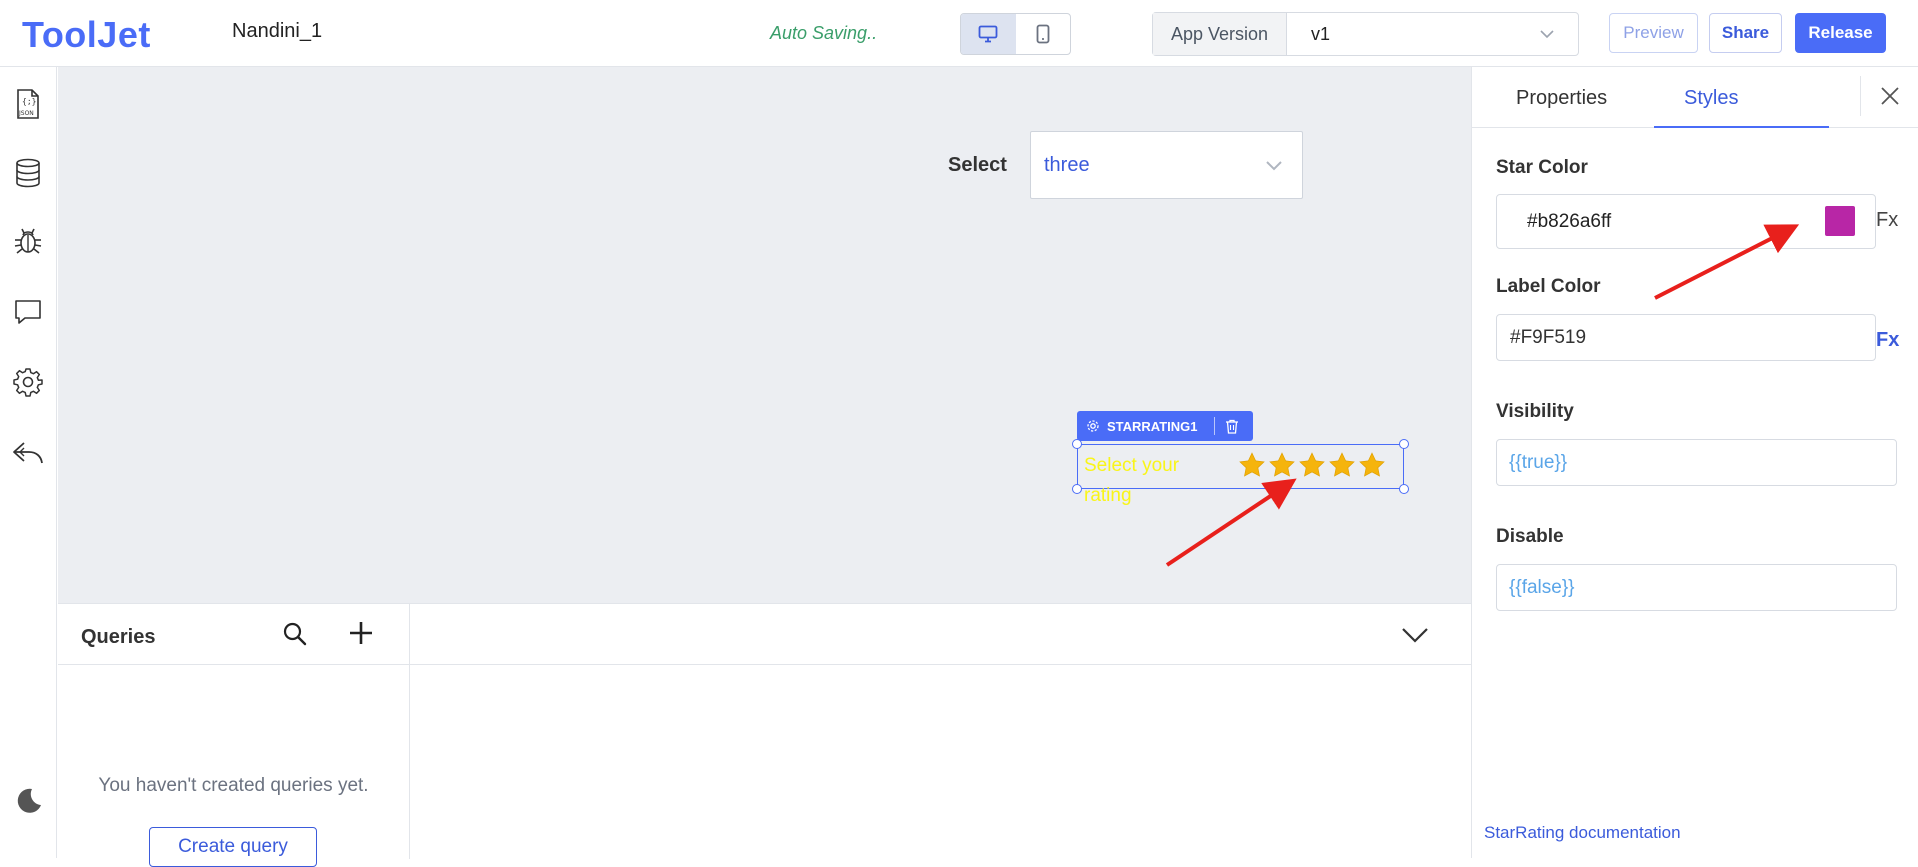  I want to click on left-sidebar: {;} JSON, so click(28, 462).